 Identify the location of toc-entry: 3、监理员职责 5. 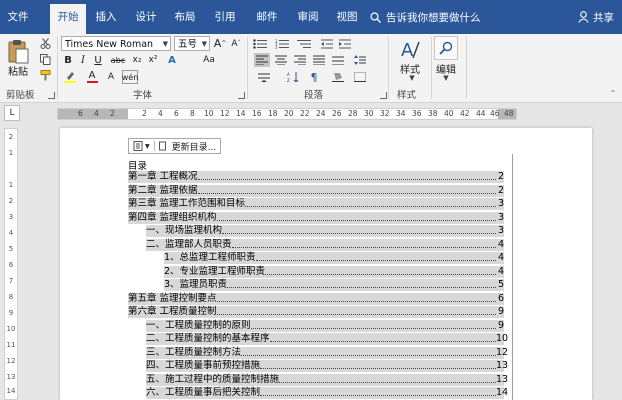
(316, 285).